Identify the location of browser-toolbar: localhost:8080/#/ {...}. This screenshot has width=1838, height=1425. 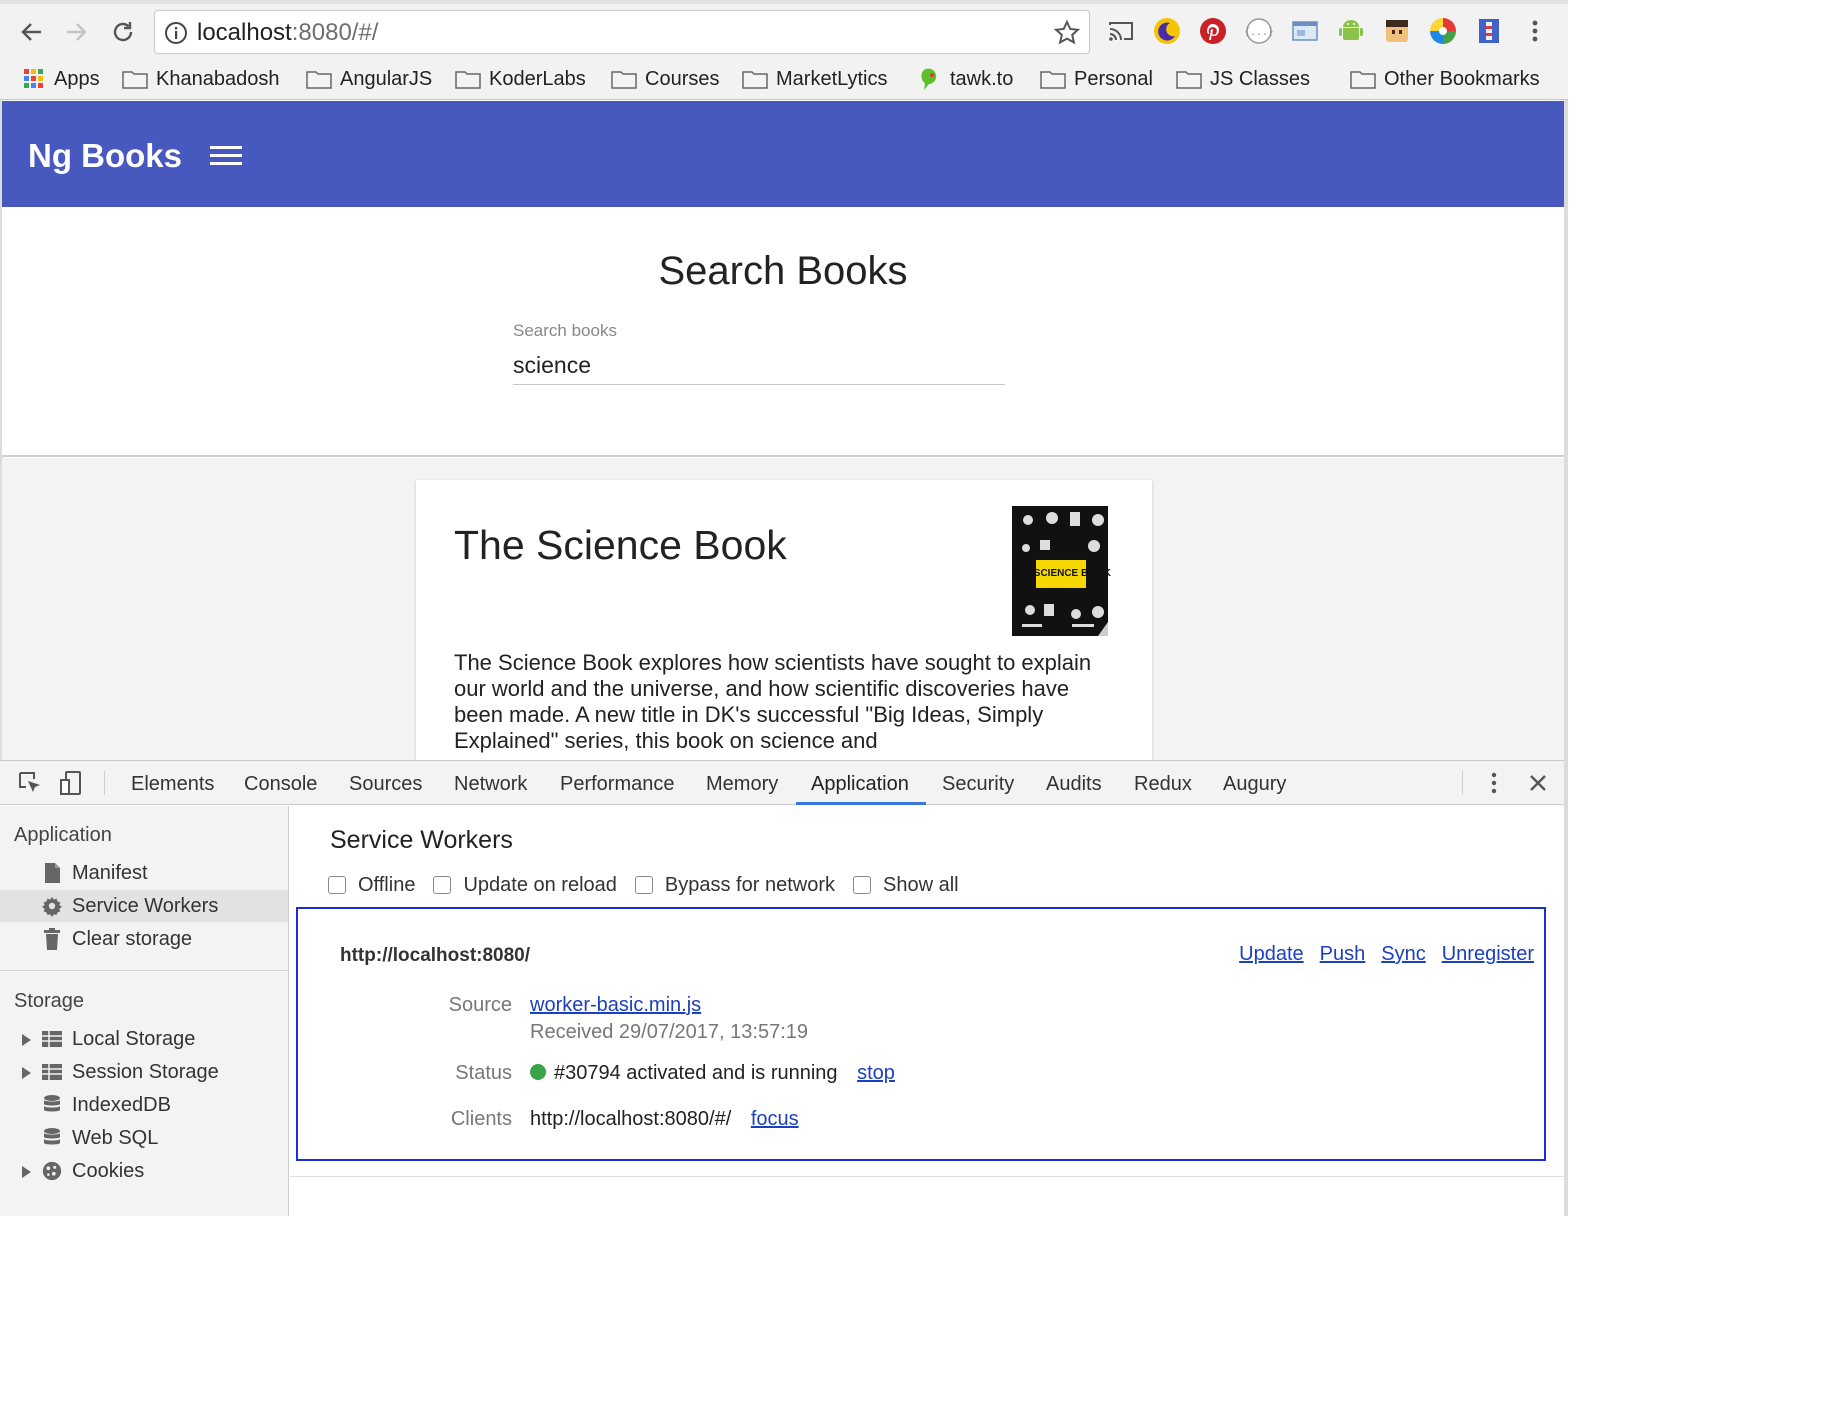
(784, 29).